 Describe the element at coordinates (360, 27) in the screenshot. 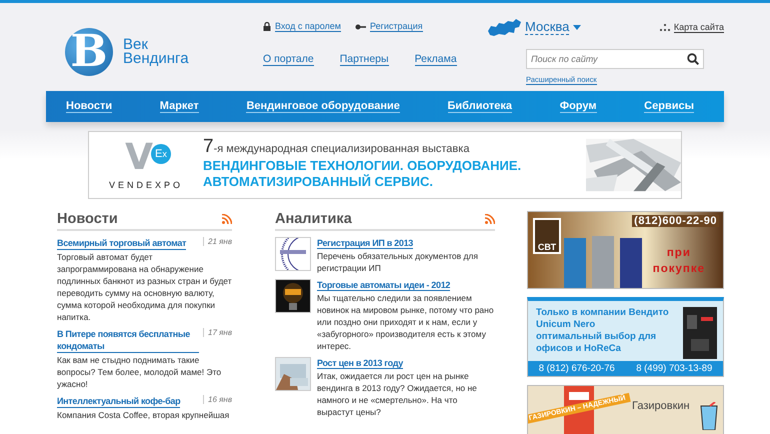

I see `key-icon` at that location.